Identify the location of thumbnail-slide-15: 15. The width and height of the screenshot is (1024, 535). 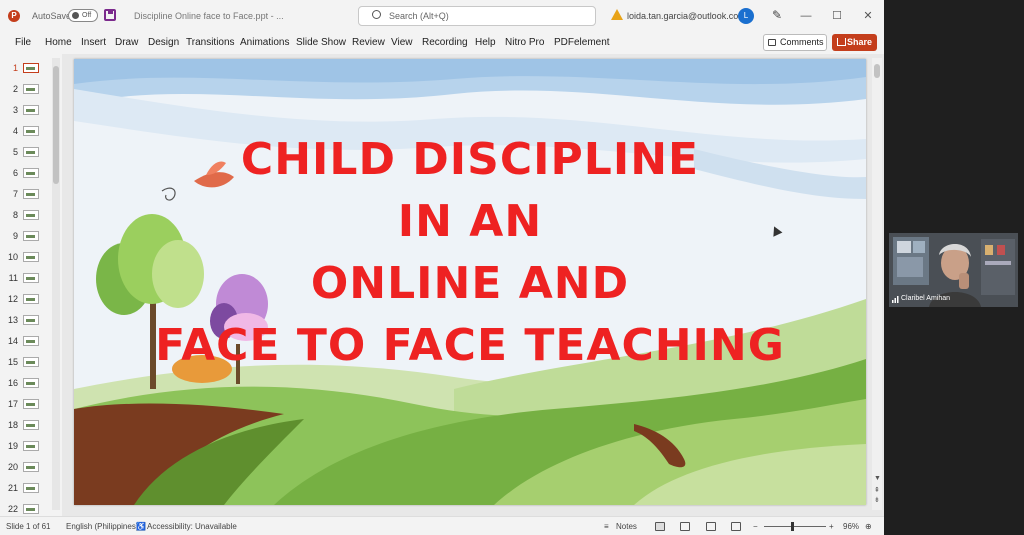
(26, 362).